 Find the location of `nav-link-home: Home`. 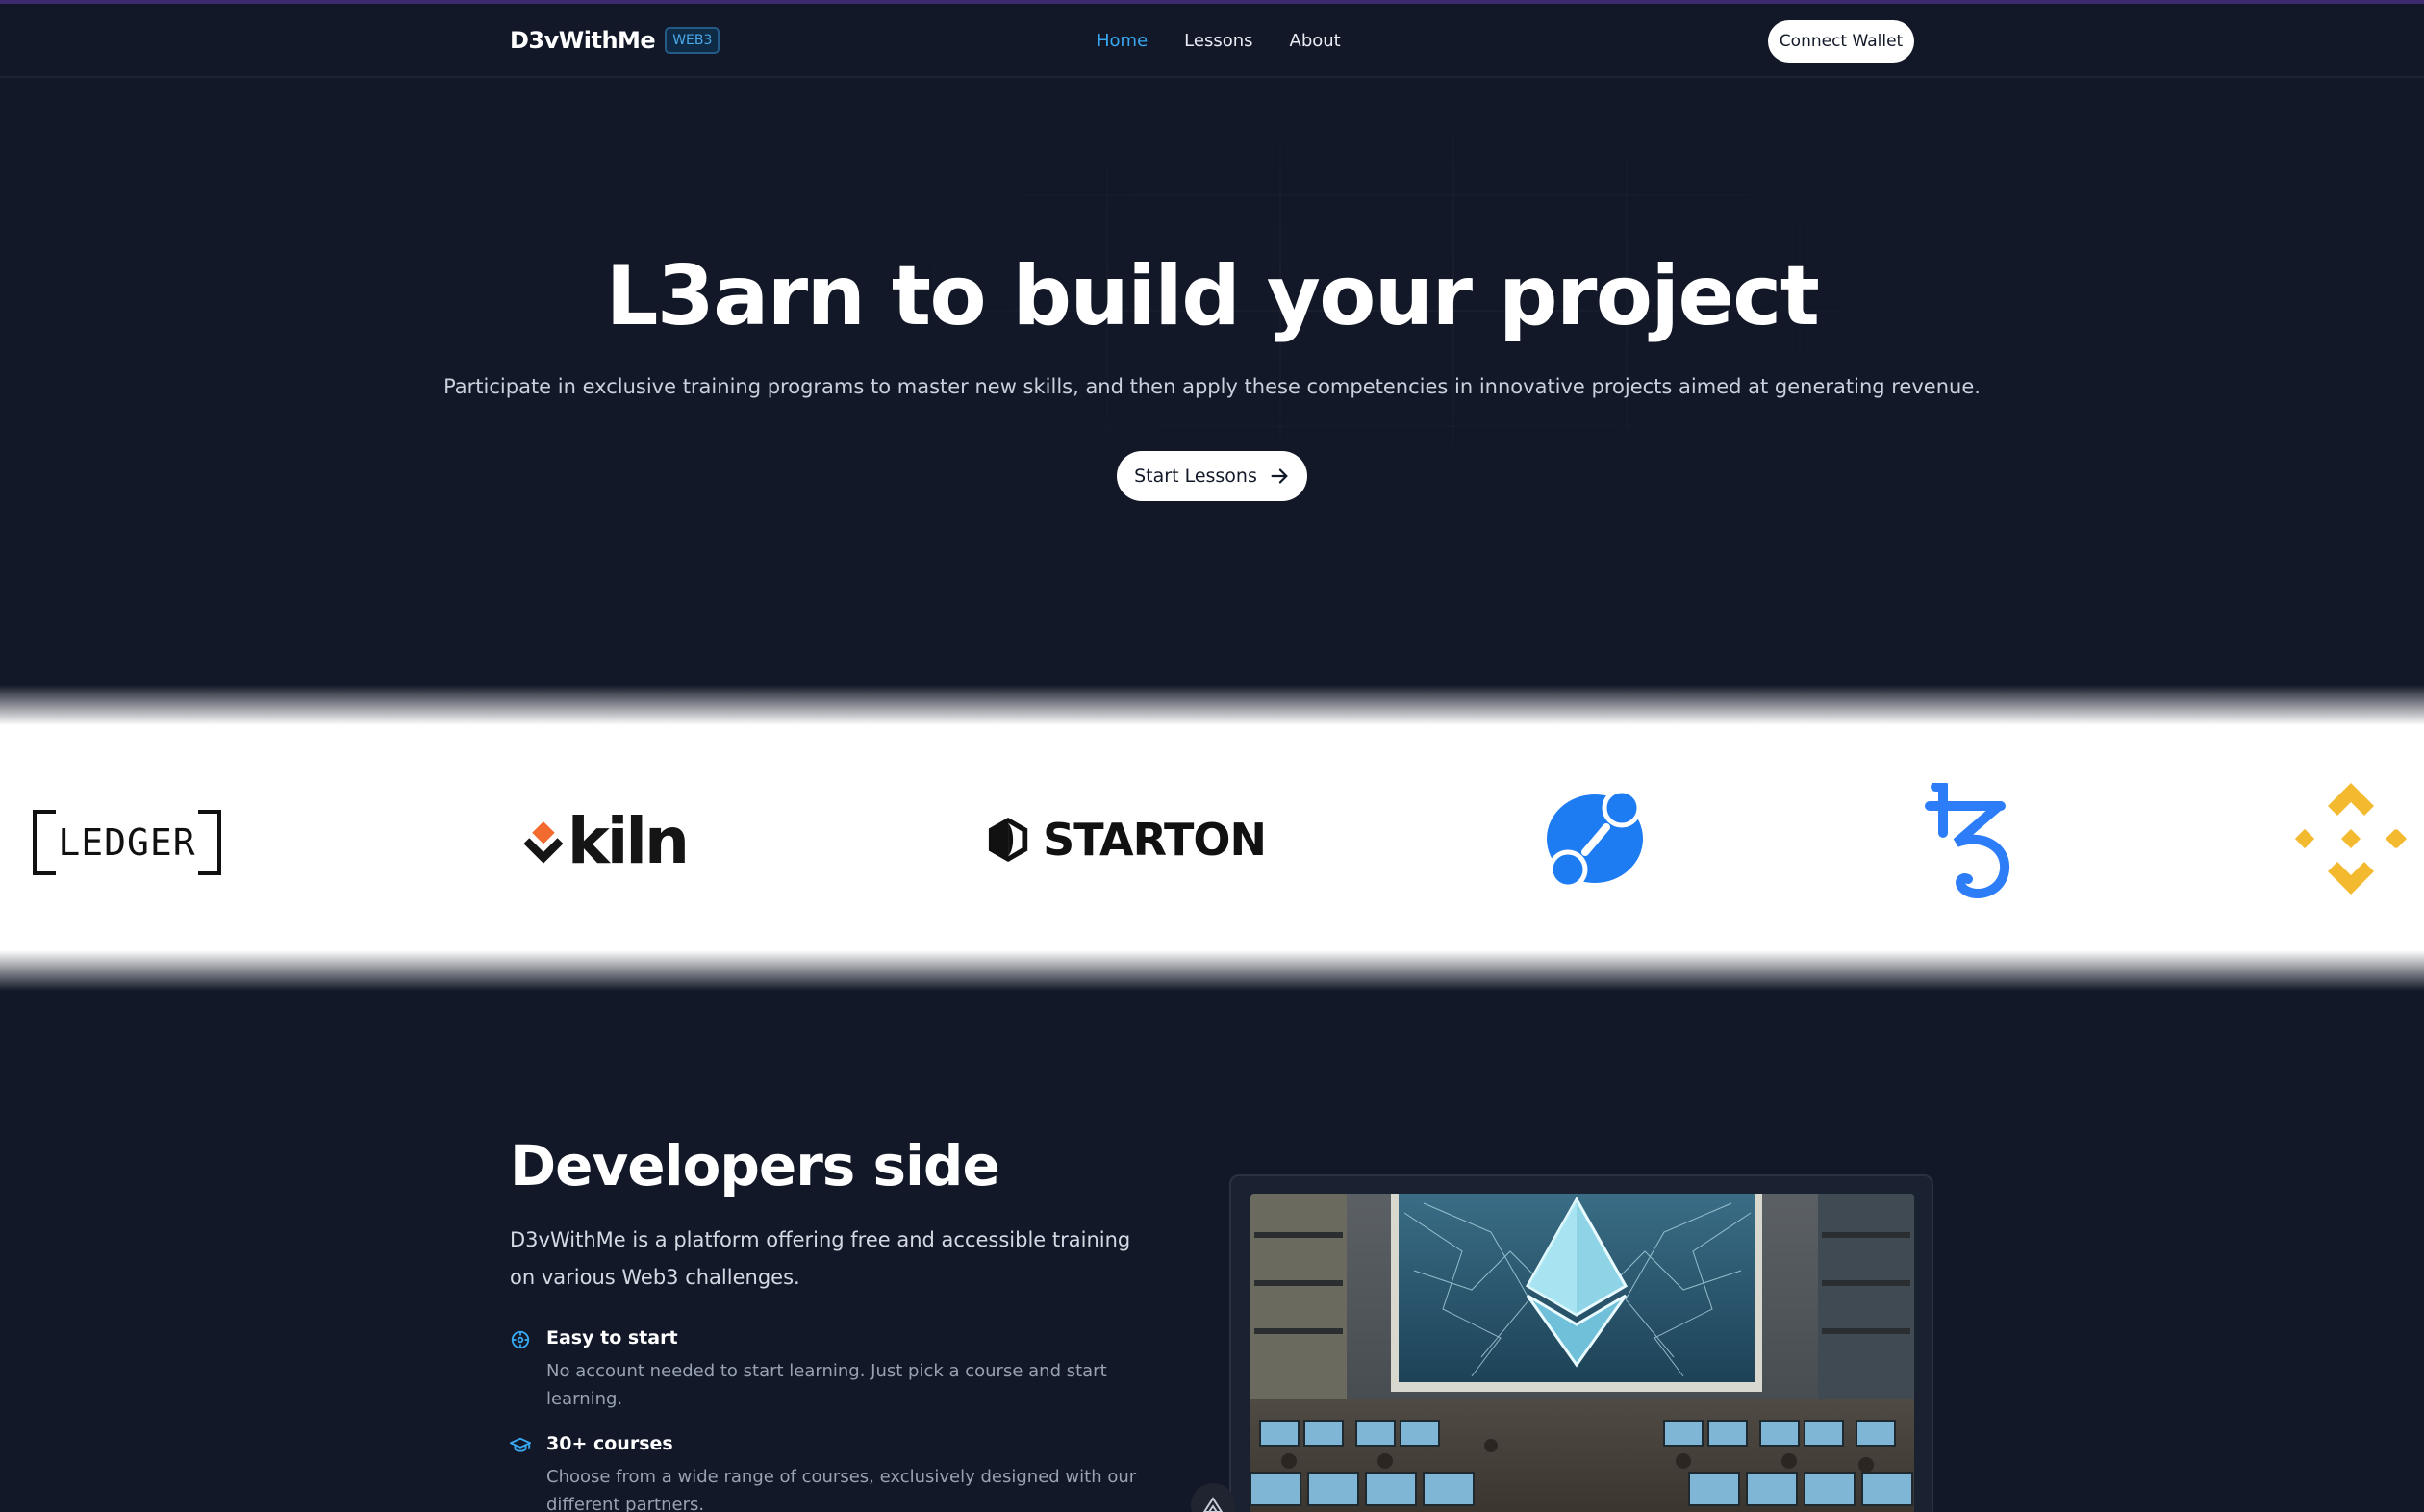

nav-link-home: Home is located at coordinates (1123, 41).